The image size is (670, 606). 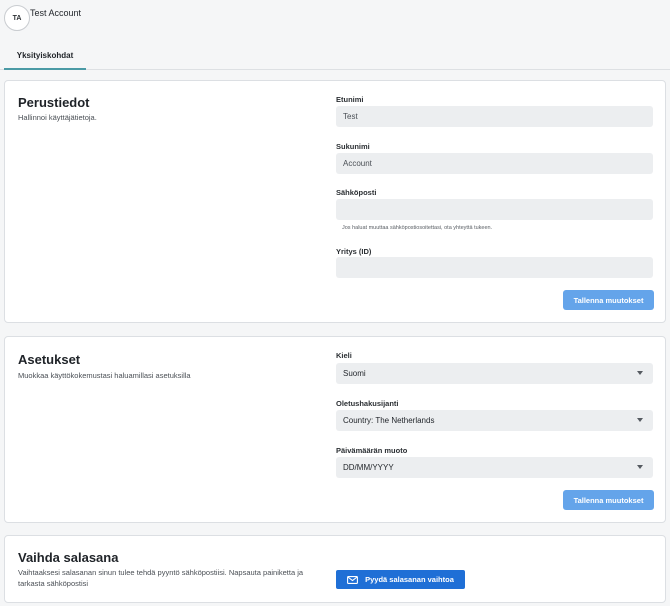 What do you see at coordinates (368, 467) in the screenshot?
I see `date-format-value: DD/MM/YYYY` at bounding box center [368, 467].